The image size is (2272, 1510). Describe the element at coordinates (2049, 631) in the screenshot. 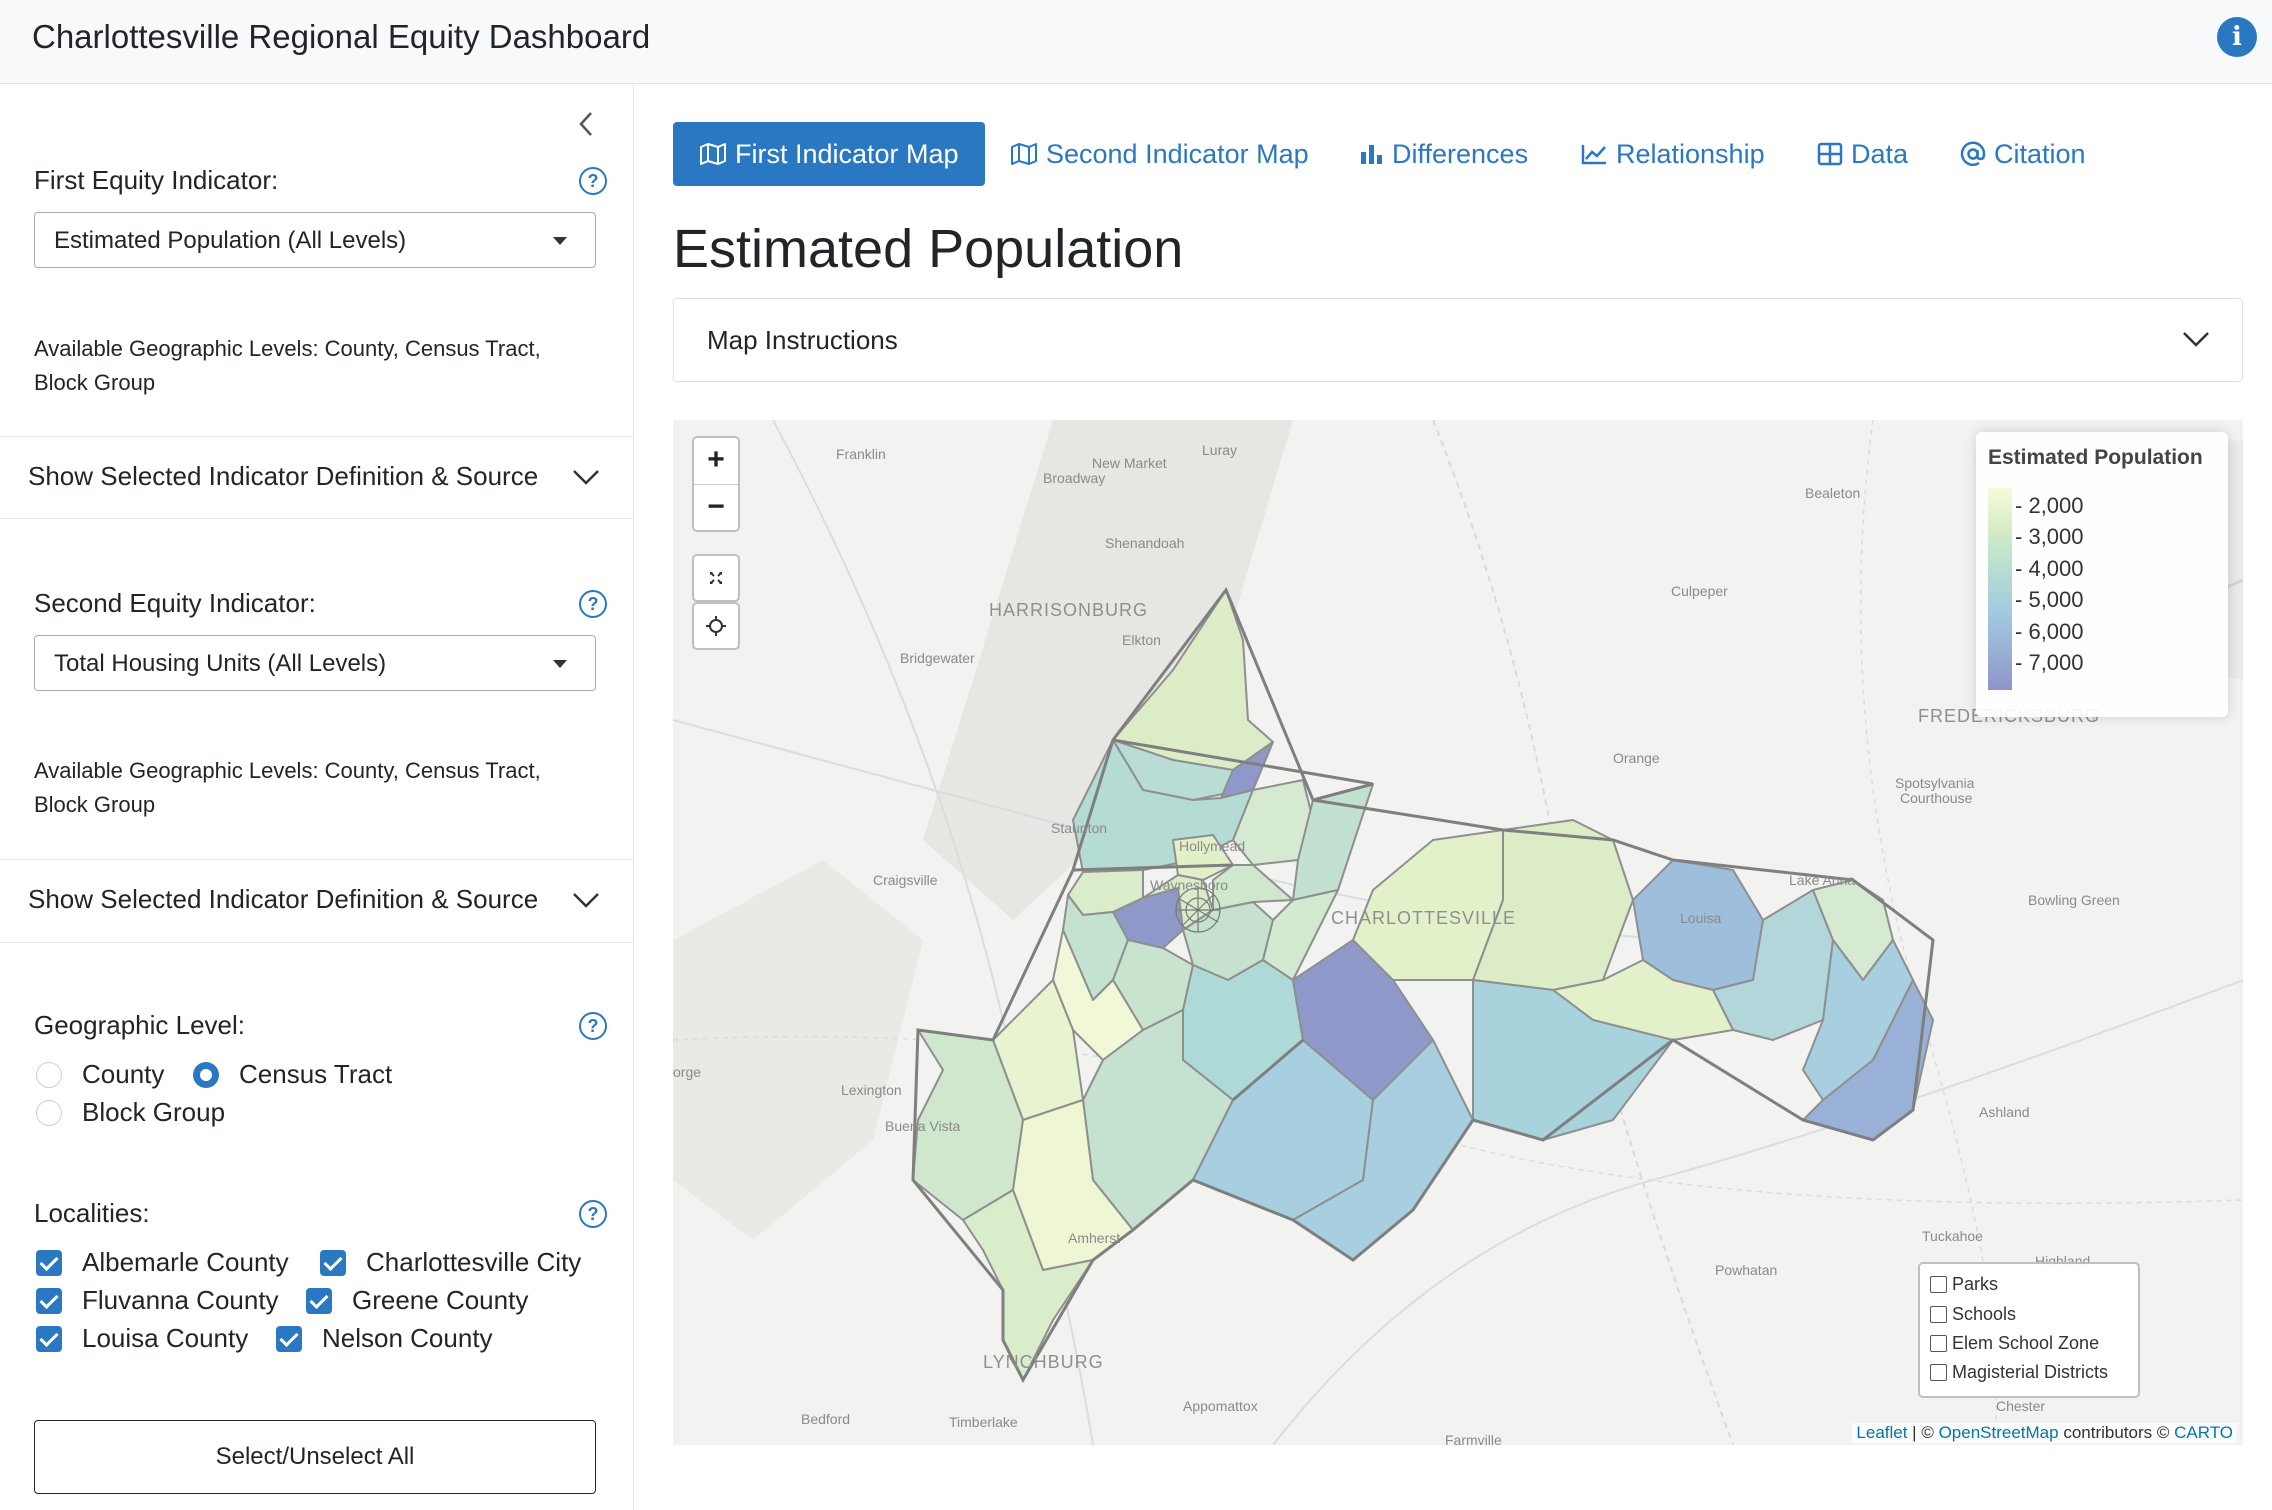

I see `legend-tick: - 6,000` at that location.